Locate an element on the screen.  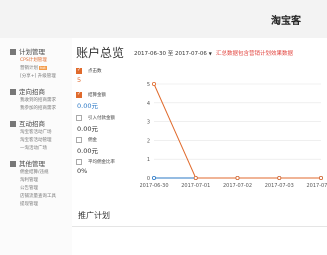
sidebar-item-received-needs: 我收到的招商需求 is located at coordinates (38, 100).